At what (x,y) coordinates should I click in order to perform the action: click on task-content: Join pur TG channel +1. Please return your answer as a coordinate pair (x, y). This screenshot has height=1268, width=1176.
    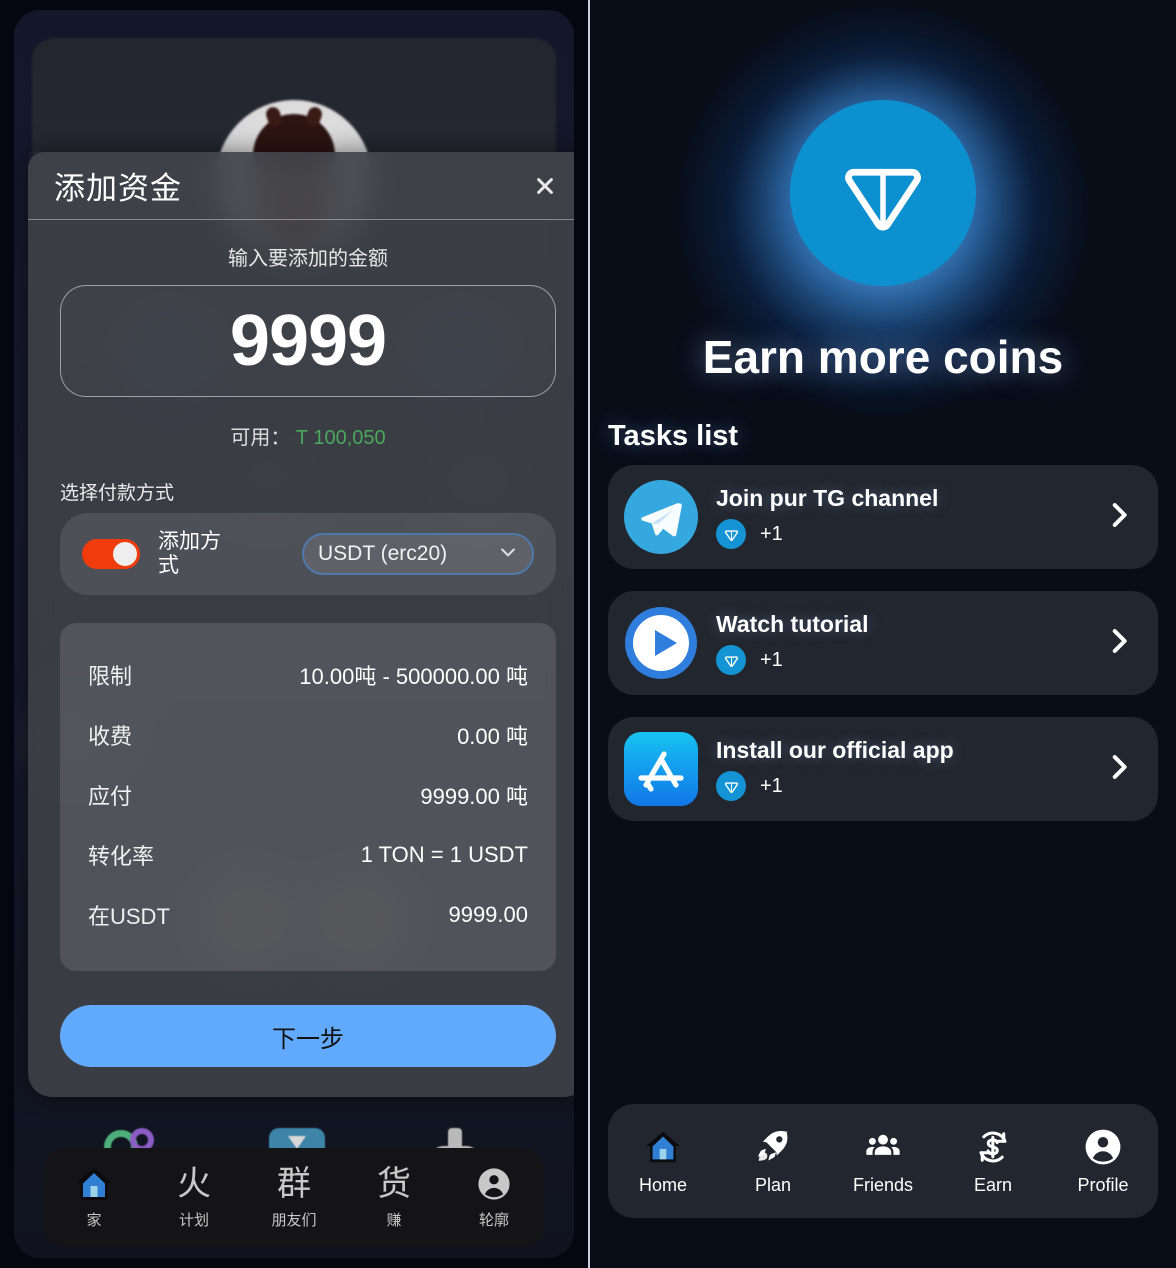
    Looking at the image, I should click on (827, 517).